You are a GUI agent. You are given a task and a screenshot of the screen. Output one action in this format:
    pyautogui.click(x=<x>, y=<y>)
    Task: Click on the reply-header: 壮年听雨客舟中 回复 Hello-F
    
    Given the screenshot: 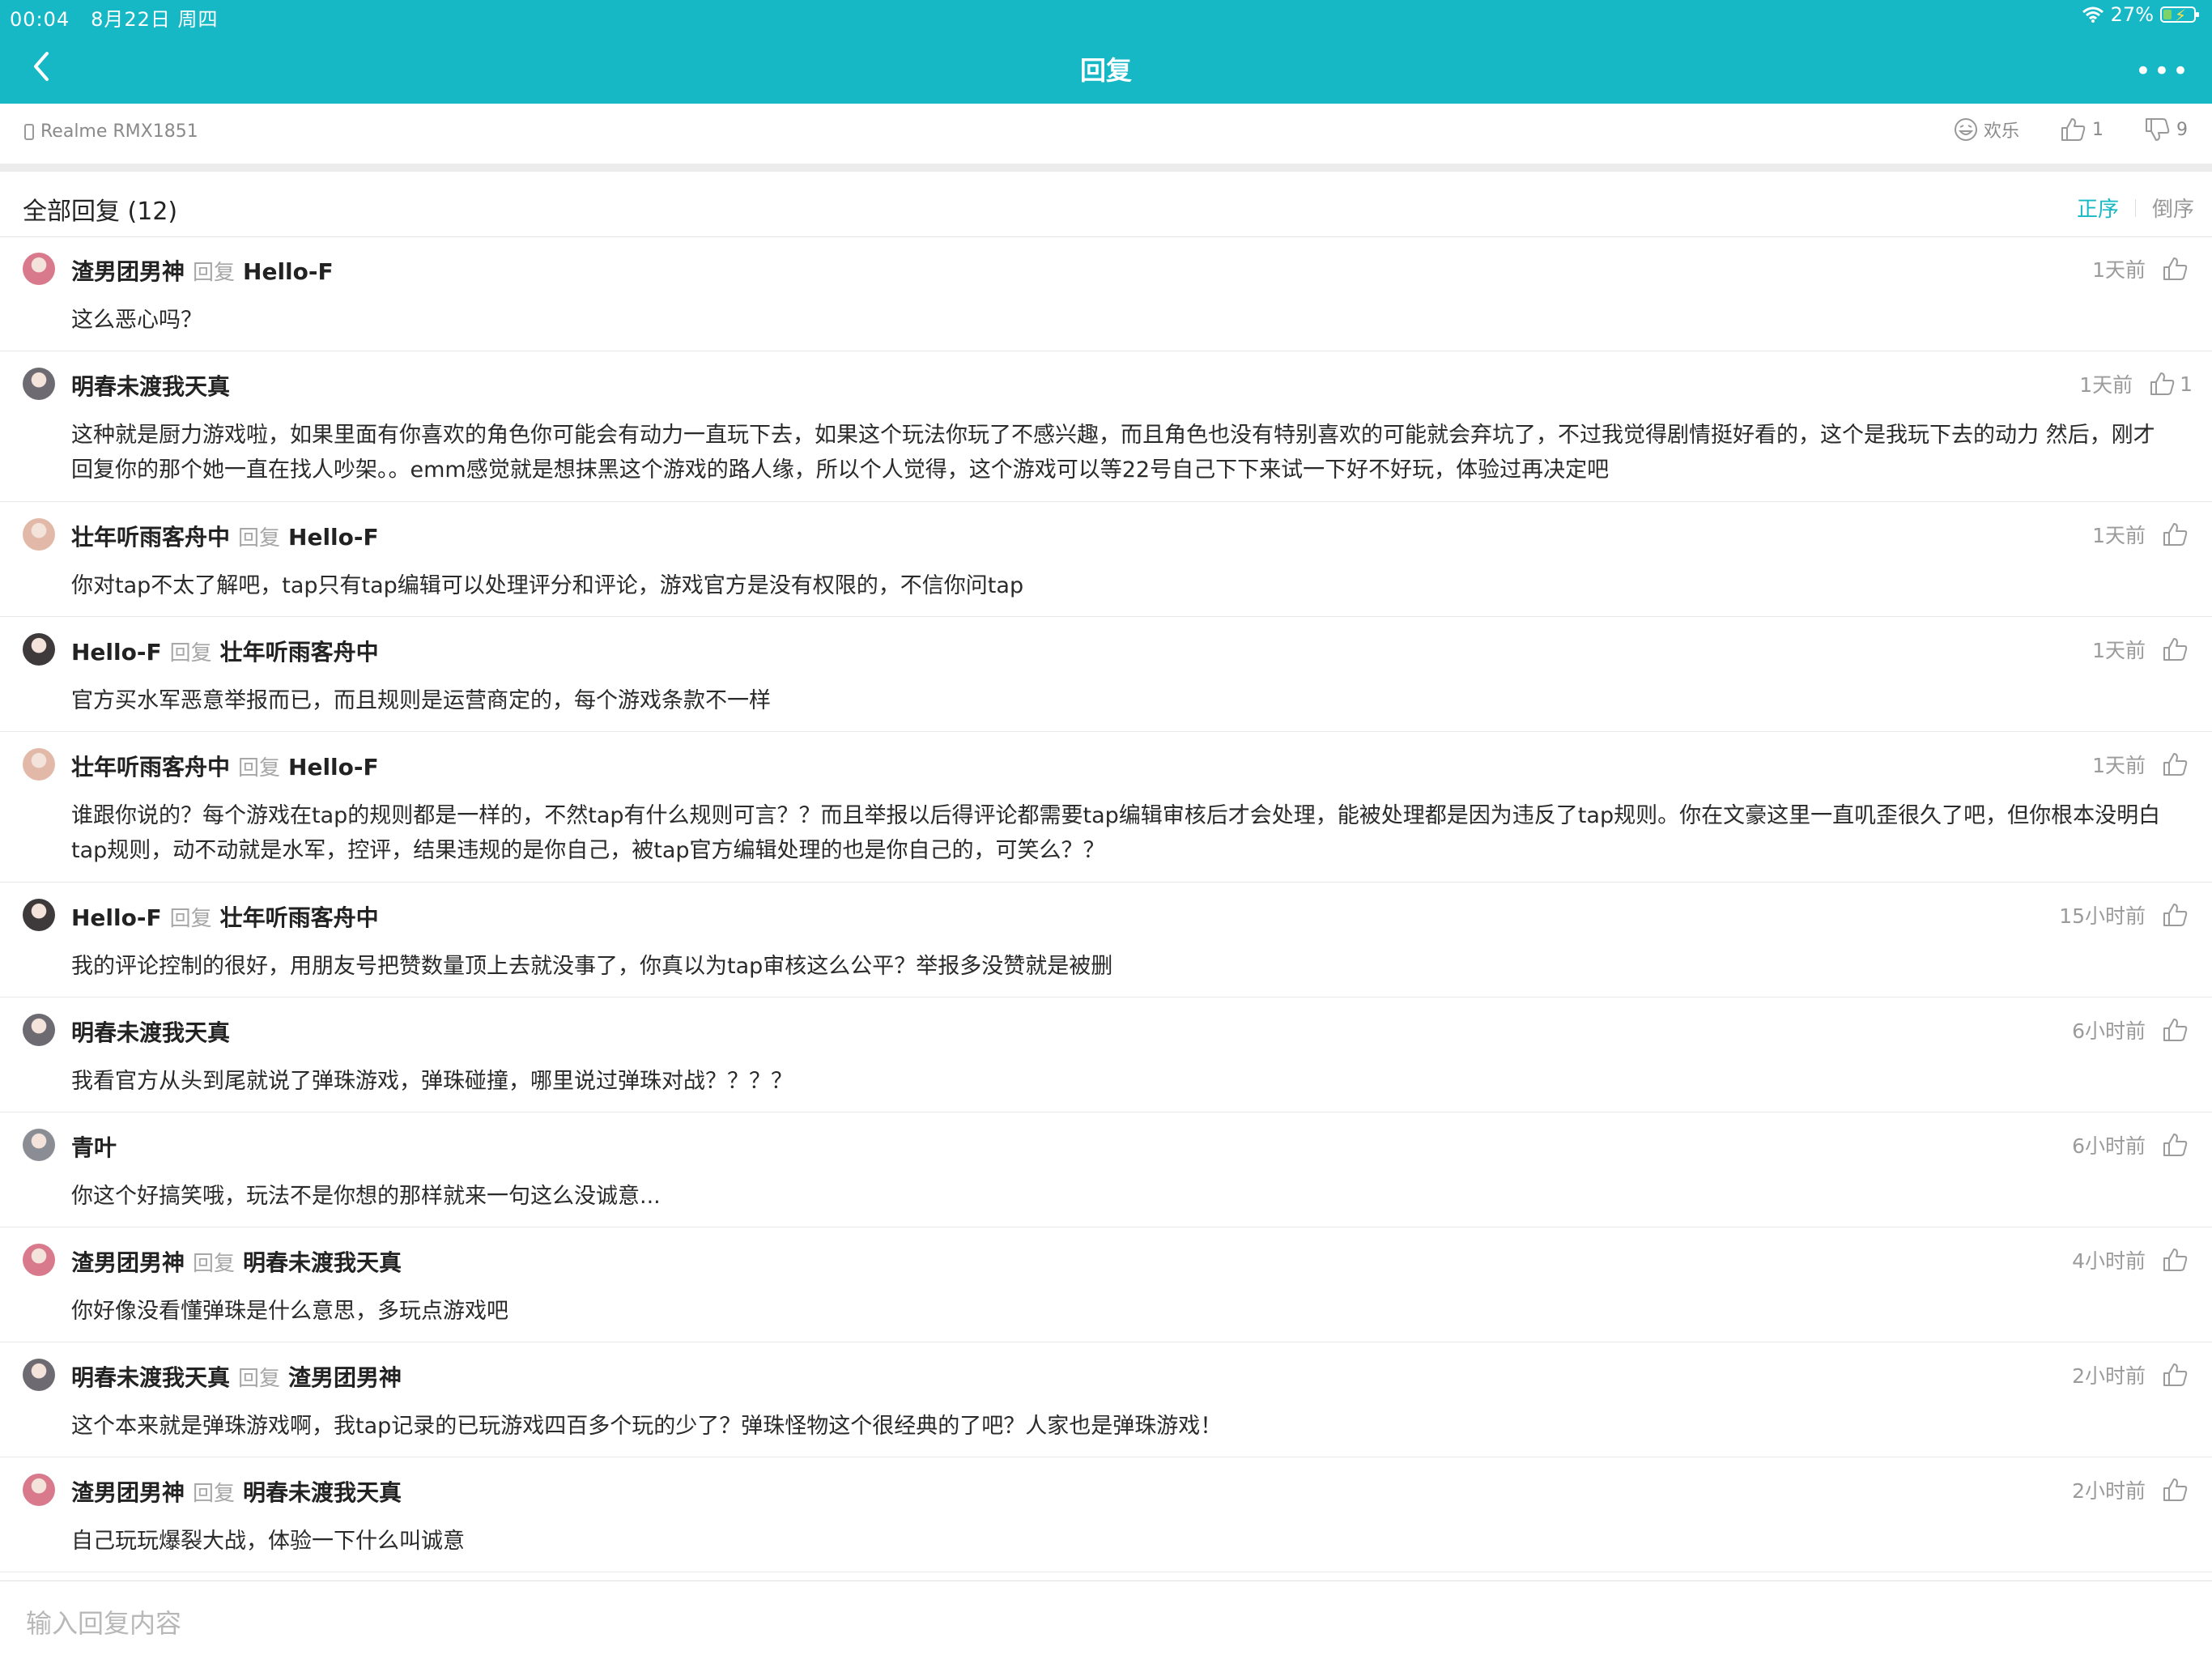 What is the action you would take?
    pyautogui.click(x=225, y=536)
    